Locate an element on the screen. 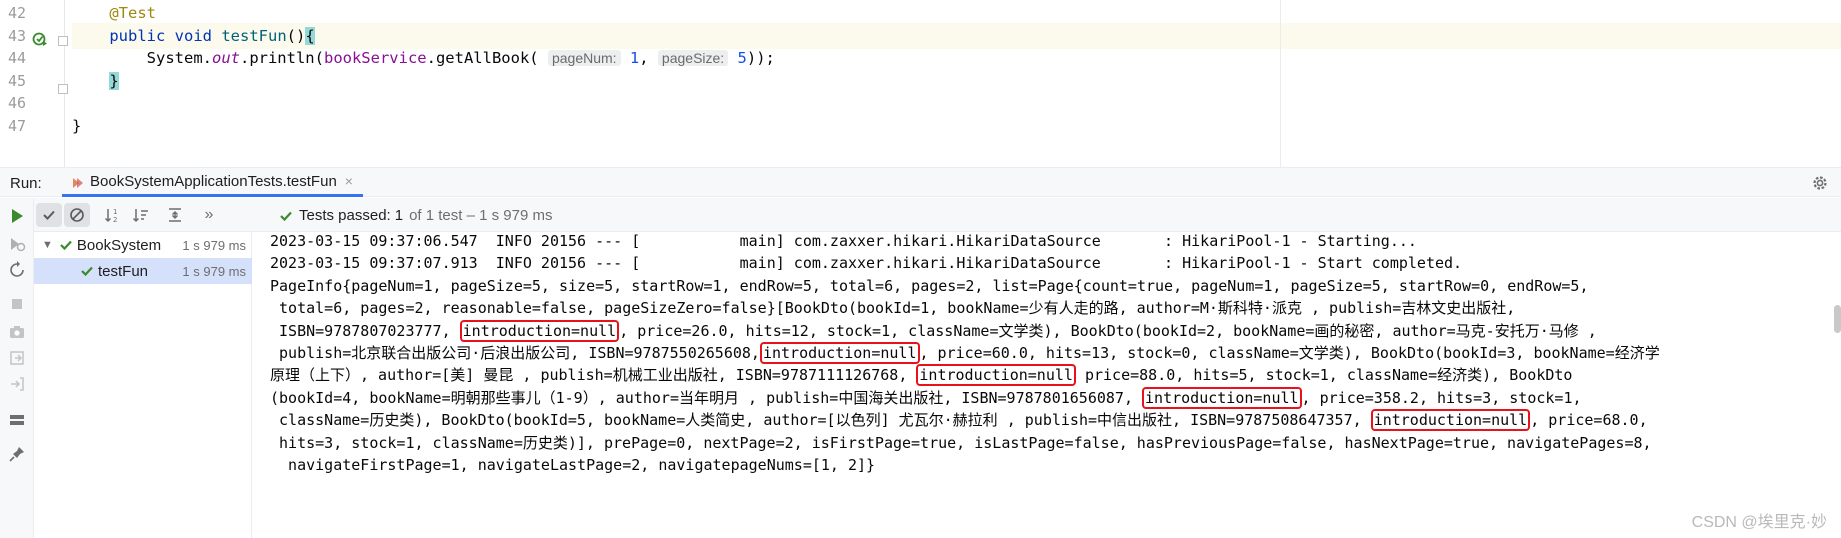 This screenshot has height=538, width=1841. gutter-line: 47 is located at coordinates (36, 126).